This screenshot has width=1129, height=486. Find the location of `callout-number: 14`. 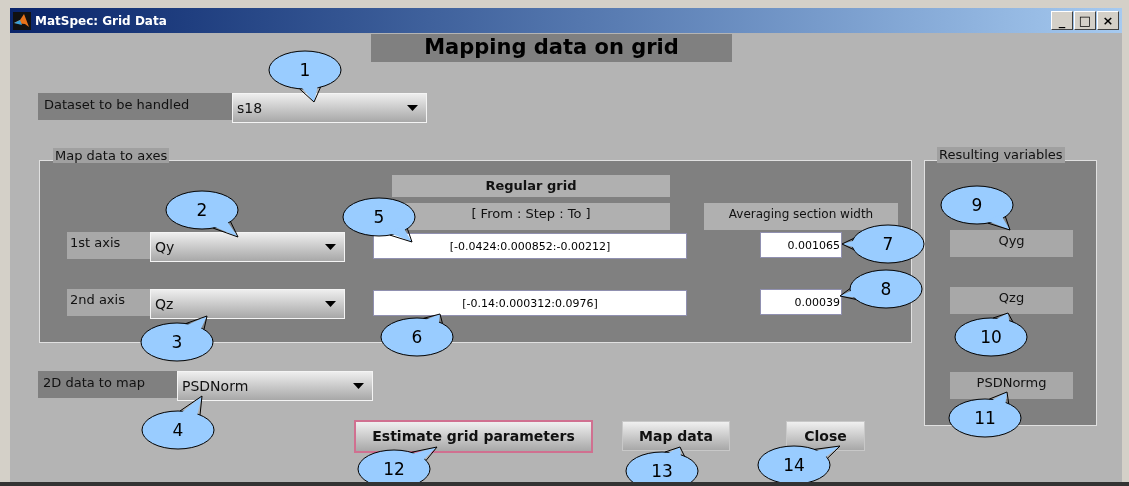

callout-number: 14 is located at coordinates (794, 465).